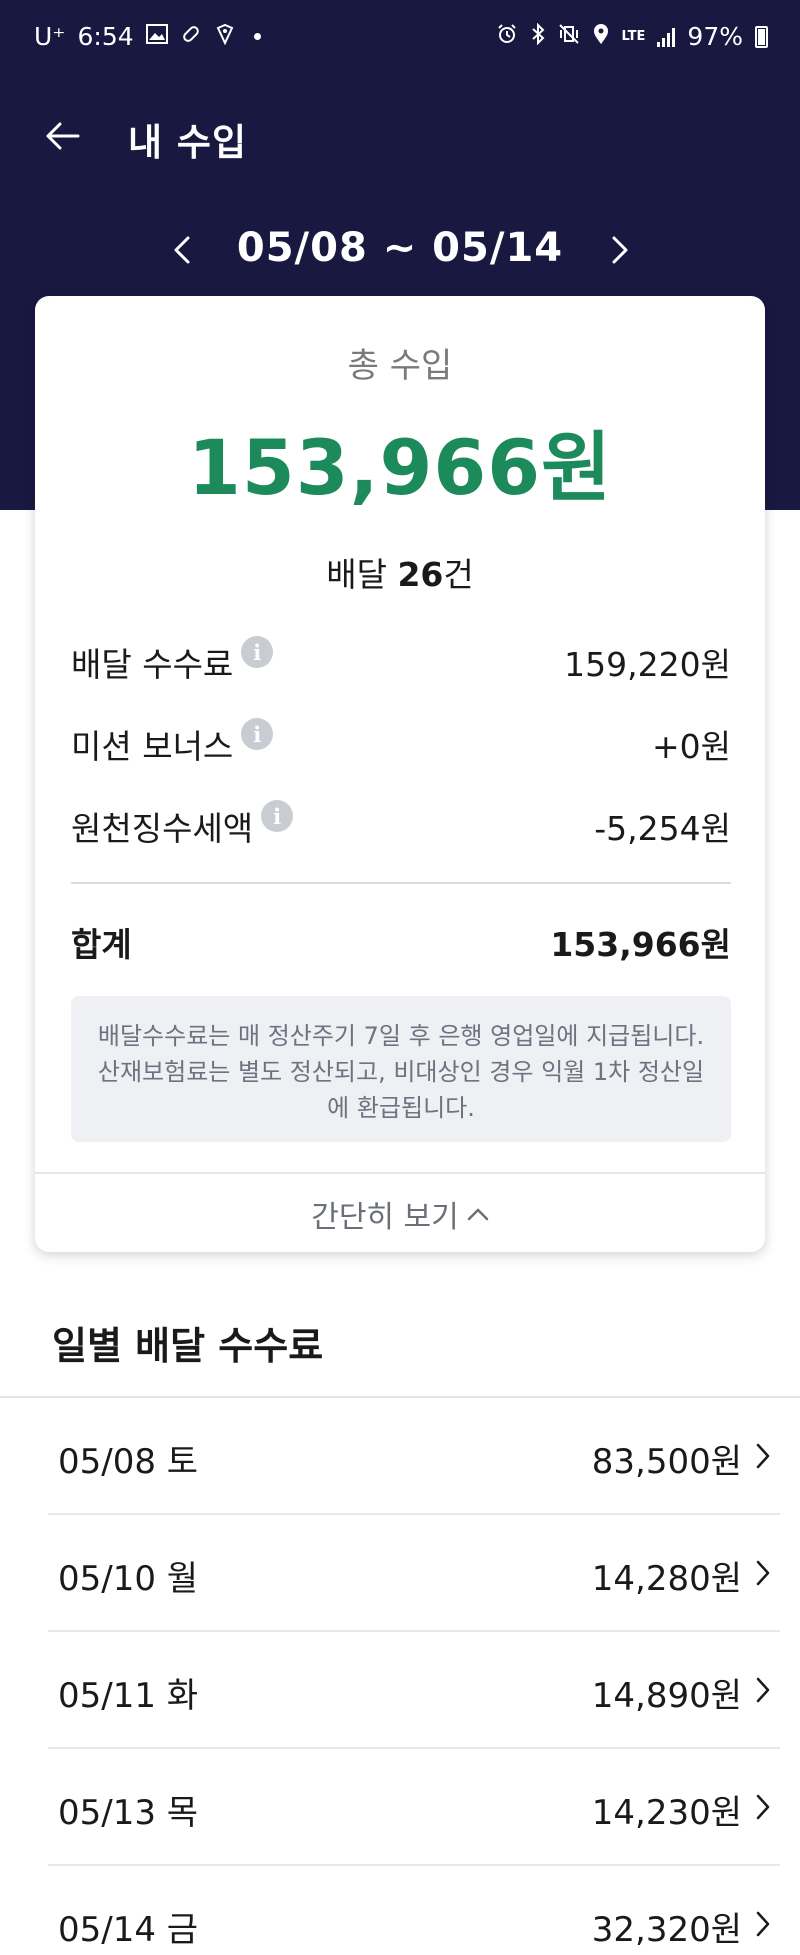  I want to click on daily-fee-date: 05/13 목, so click(128, 1813).